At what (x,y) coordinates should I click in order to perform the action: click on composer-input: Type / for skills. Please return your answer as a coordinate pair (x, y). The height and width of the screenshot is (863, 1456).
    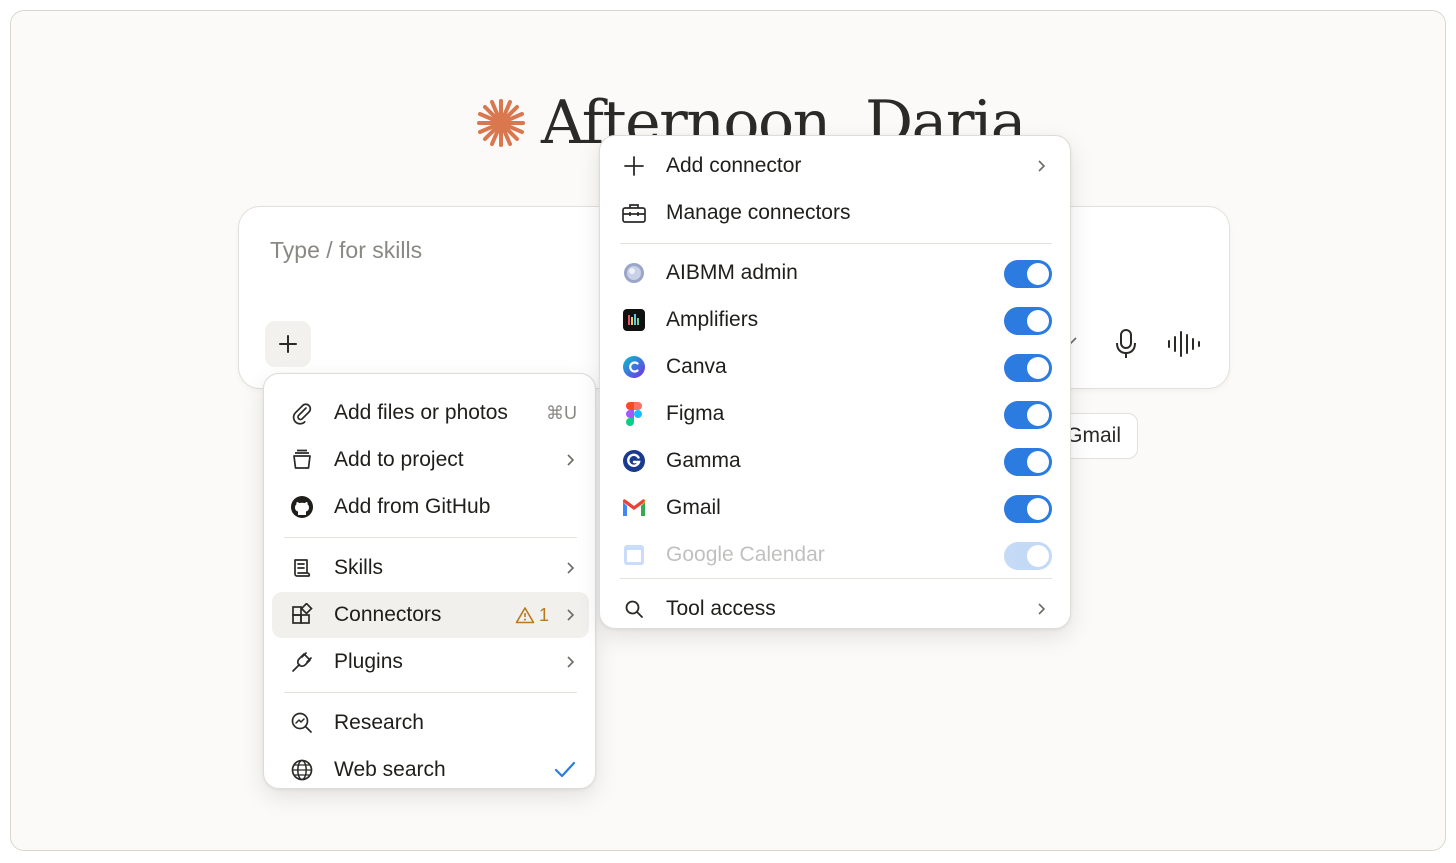
    Looking at the image, I should click on (346, 250).